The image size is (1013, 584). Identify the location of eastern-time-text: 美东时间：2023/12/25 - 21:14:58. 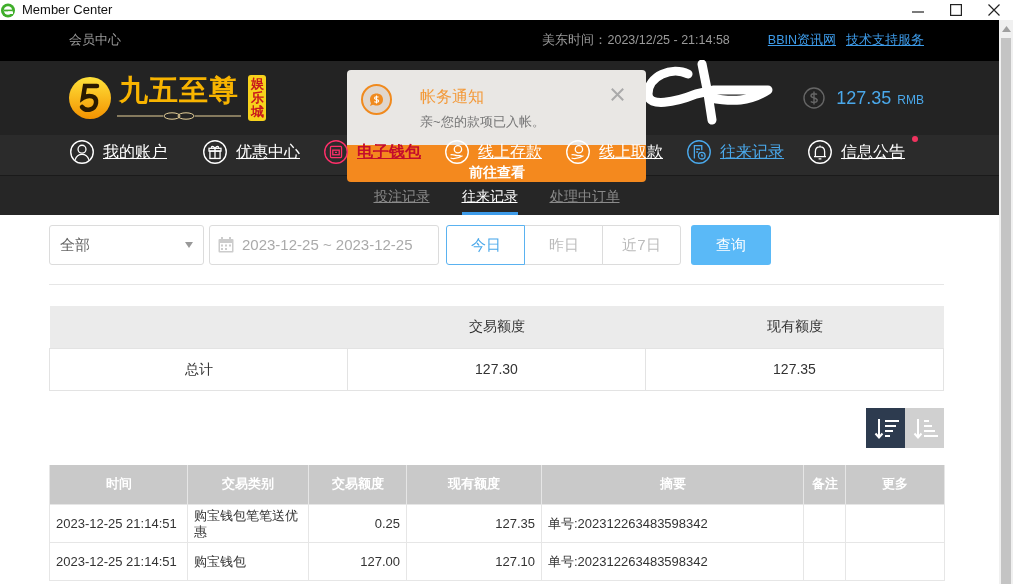
(636, 41).